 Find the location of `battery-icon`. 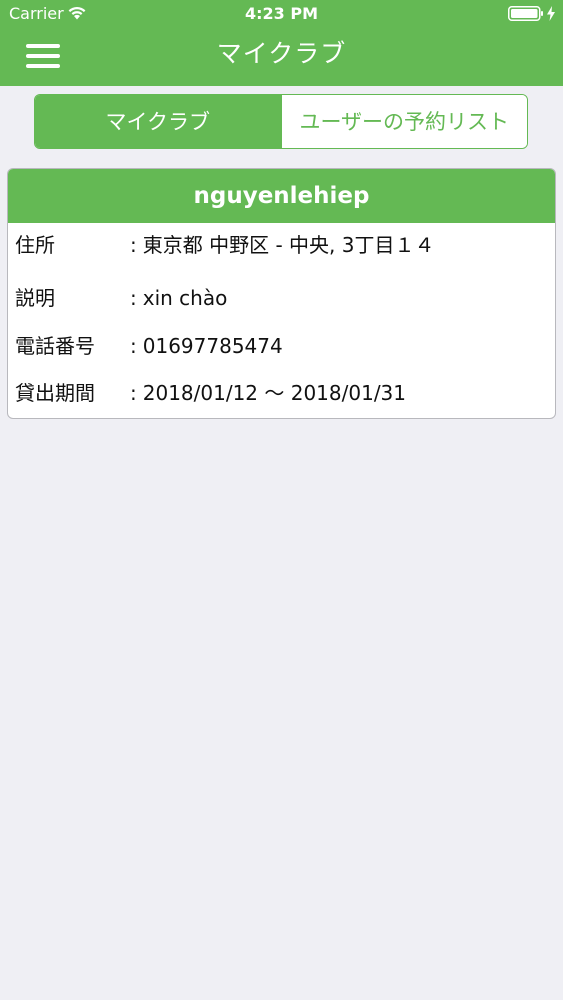

battery-icon is located at coordinates (525, 13).